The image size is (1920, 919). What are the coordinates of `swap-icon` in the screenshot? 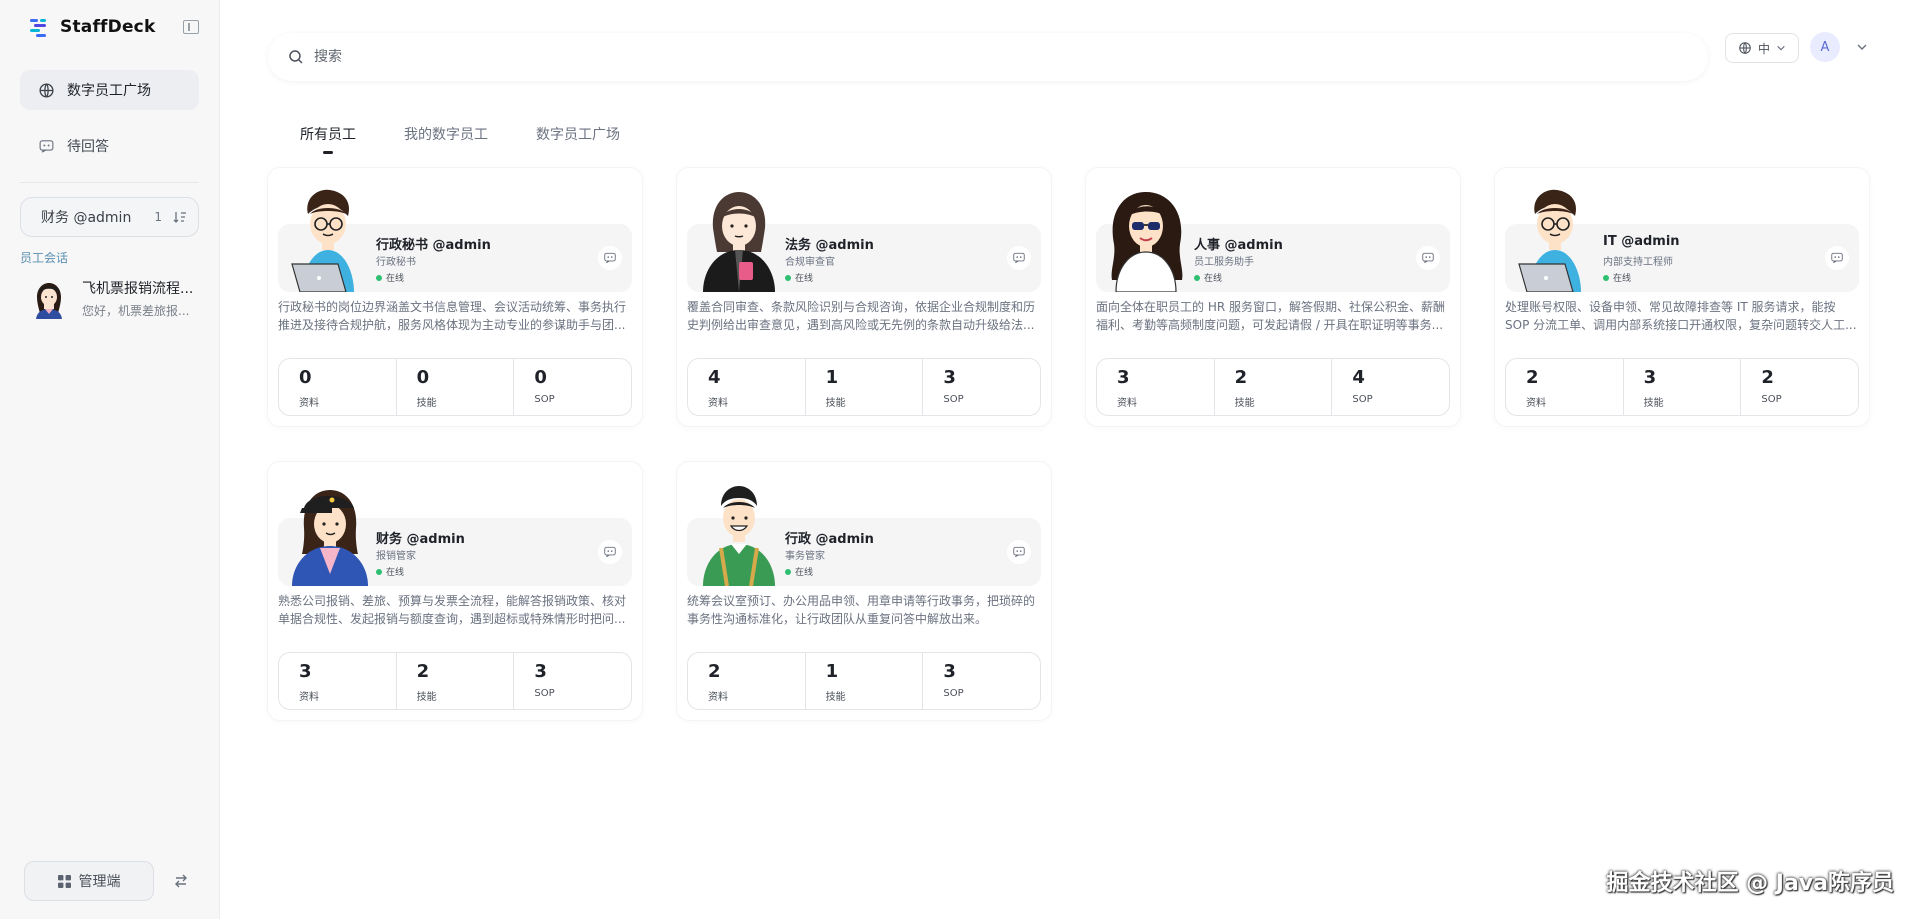 It's located at (181, 881).